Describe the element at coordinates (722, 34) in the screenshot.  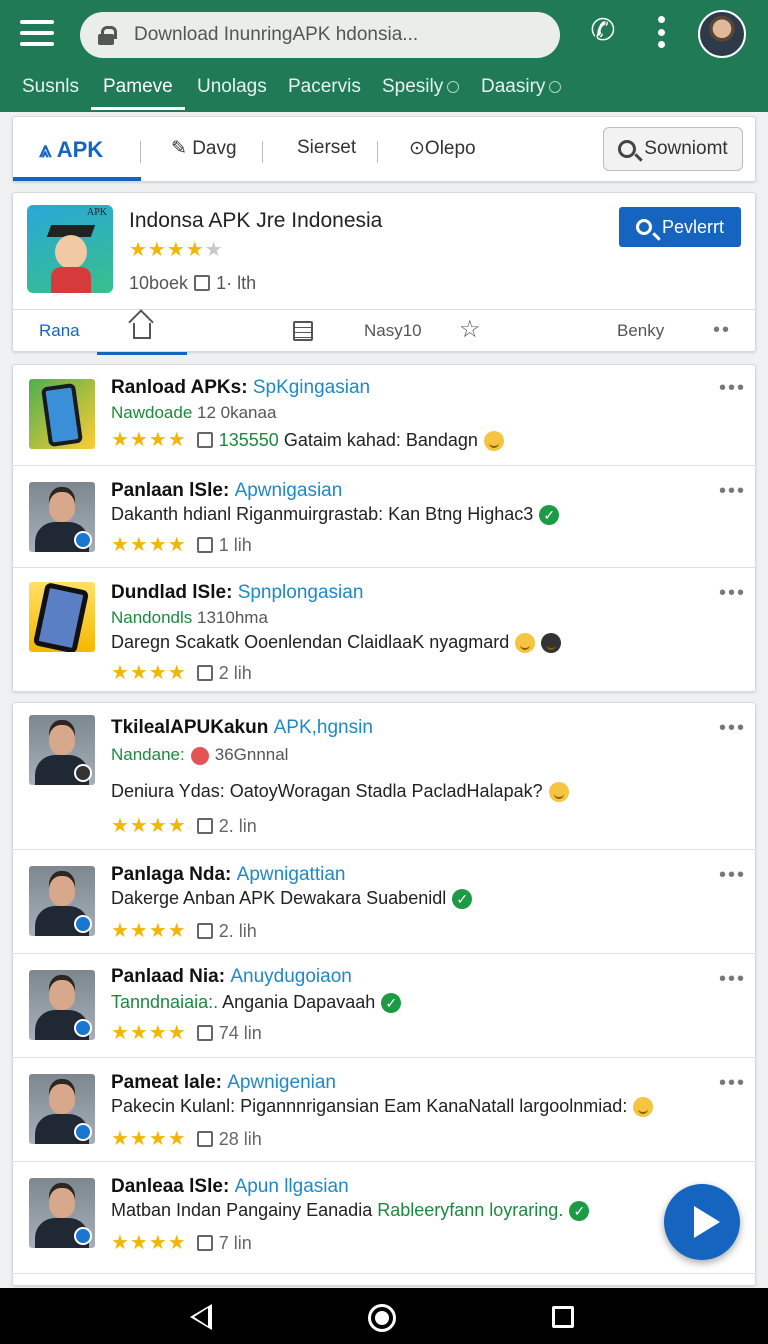
I see `user-avatar` at that location.